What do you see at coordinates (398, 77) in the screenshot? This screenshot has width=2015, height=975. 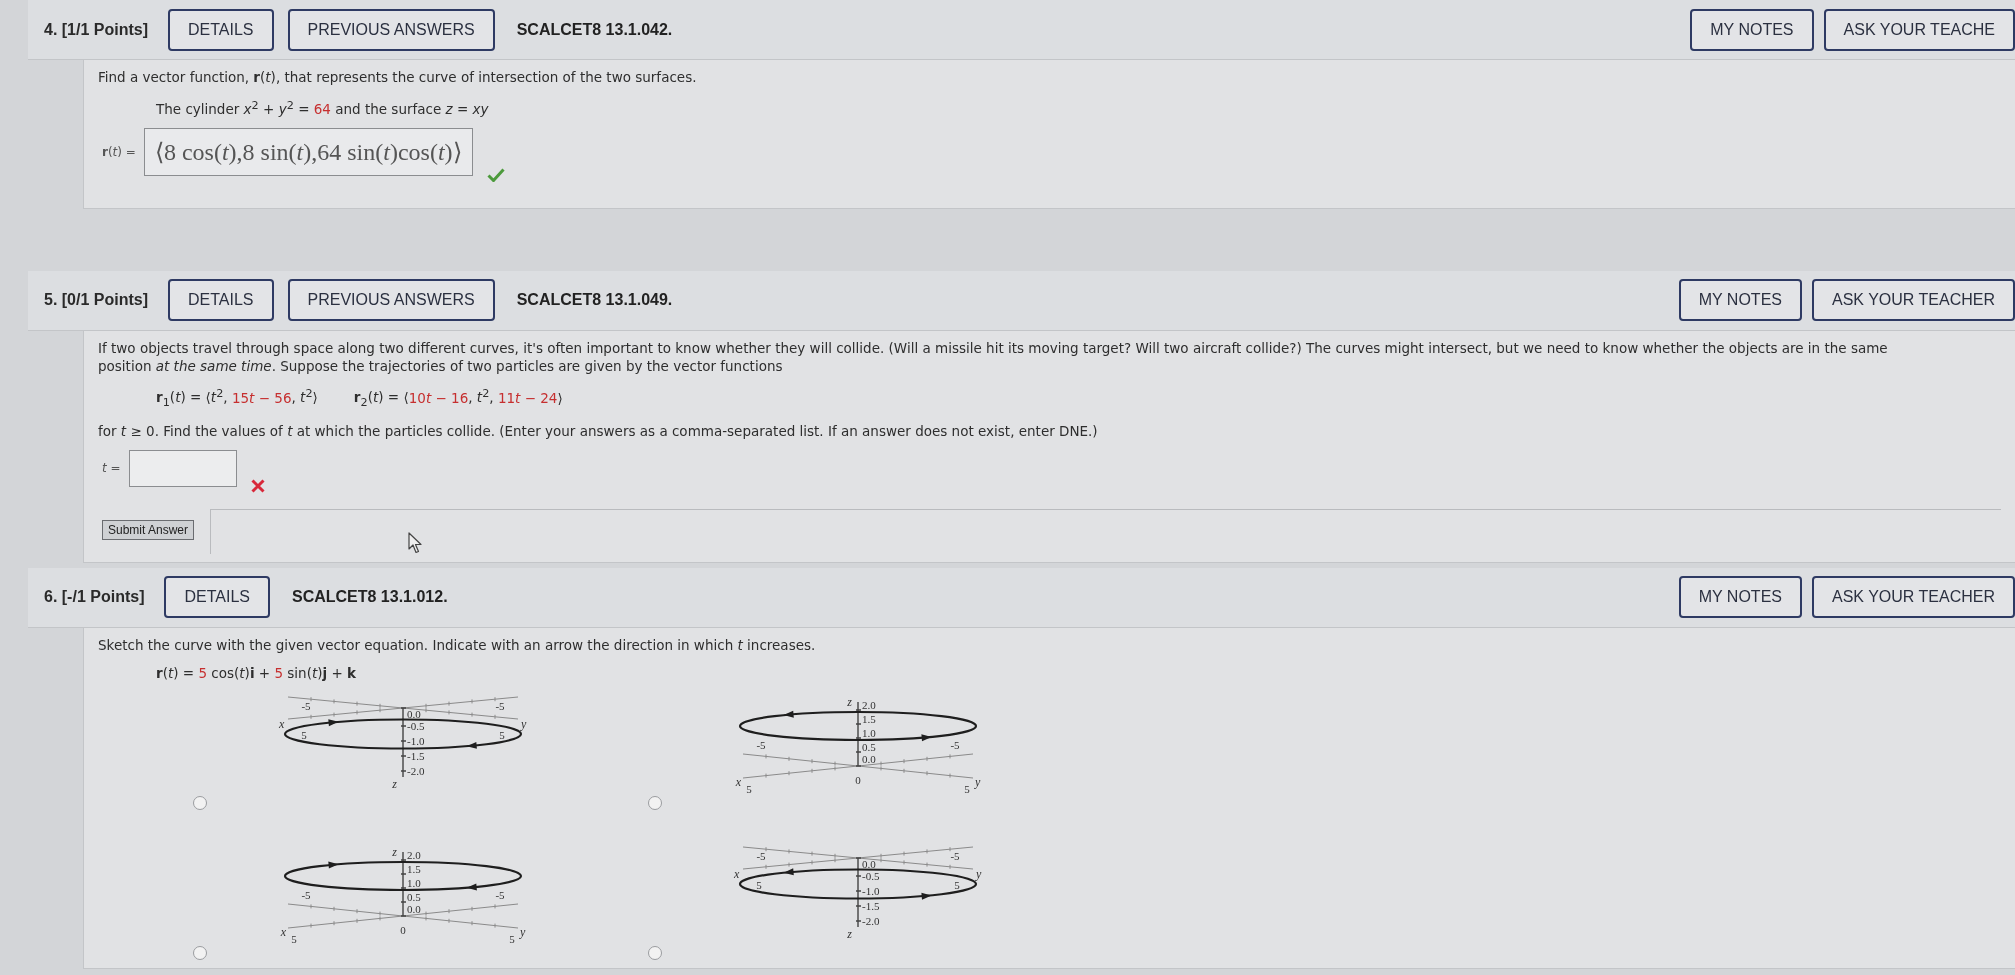 I see `question-text: Find a vector function, r(t), that represents the curve of intersection of the two surfaces.` at bounding box center [398, 77].